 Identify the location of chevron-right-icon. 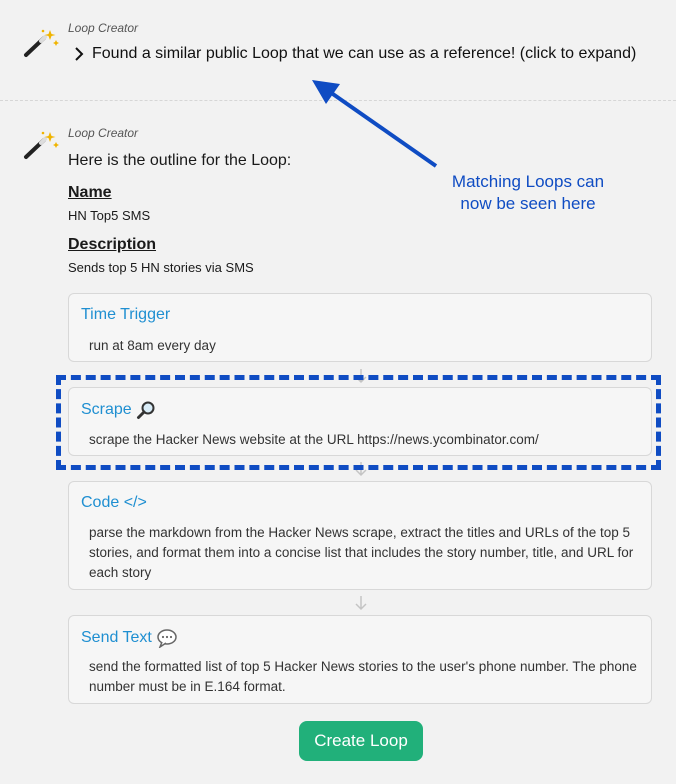
(79, 54).